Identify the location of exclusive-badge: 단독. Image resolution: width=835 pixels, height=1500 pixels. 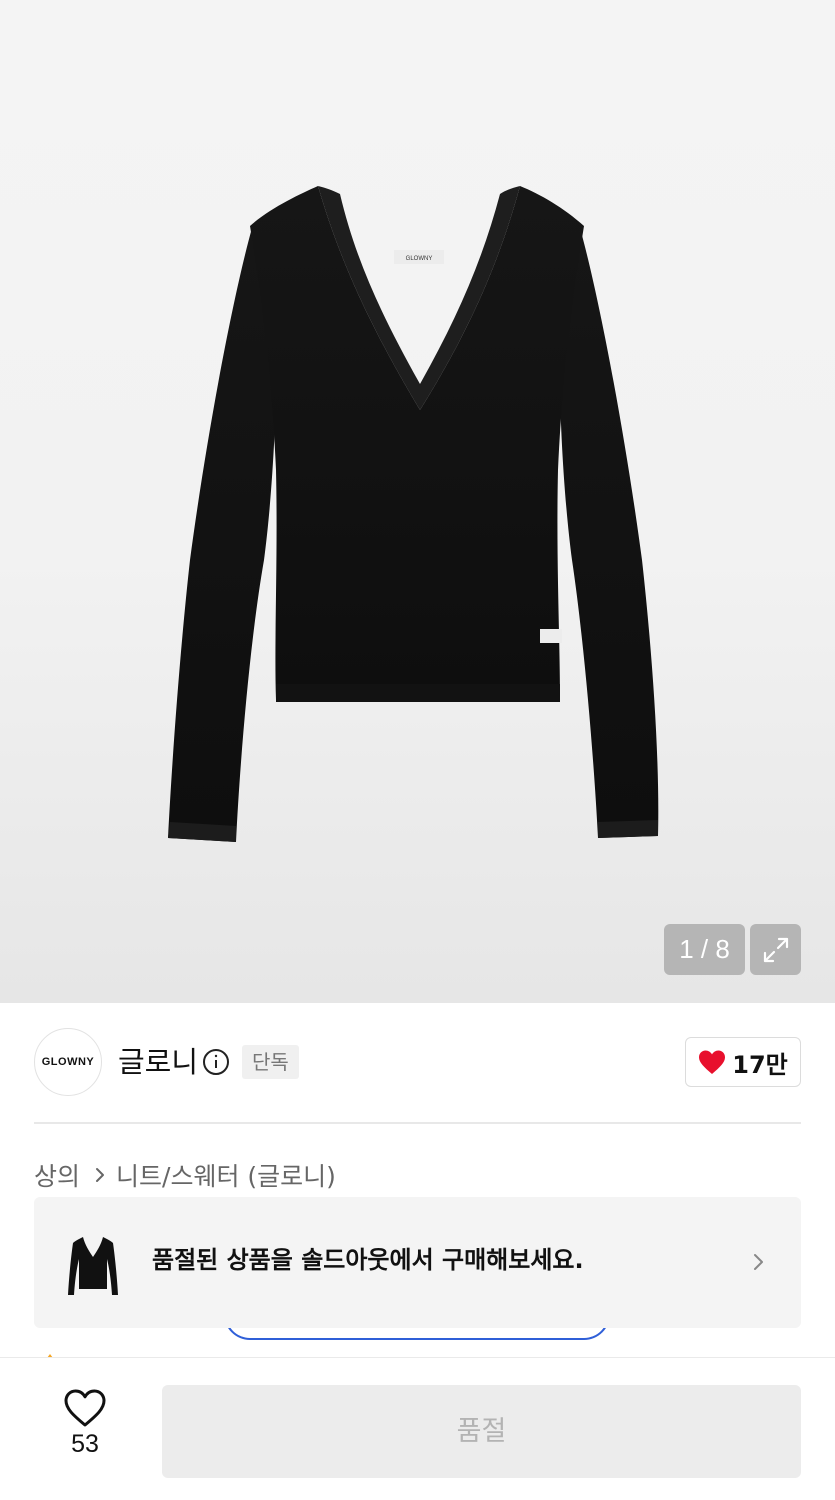
(270, 1062).